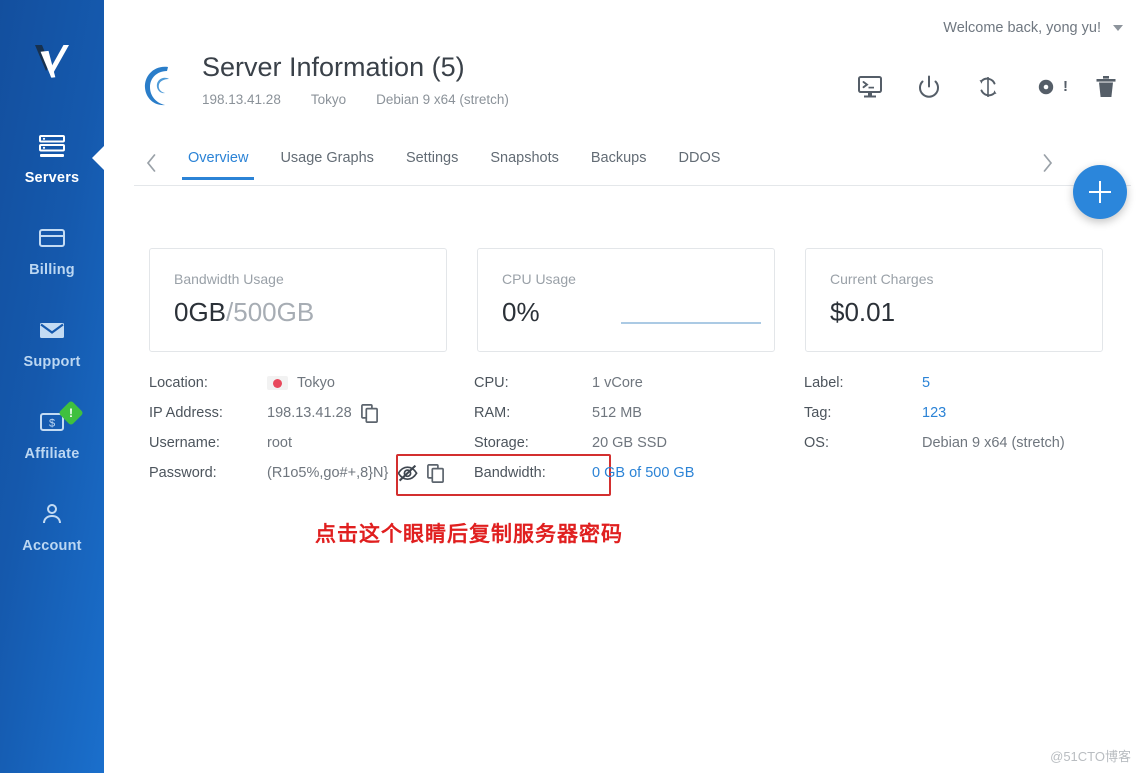  Describe the element at coordinates (200, 312) in the screenshot. I see `card-value-main: 0GB` at that location.